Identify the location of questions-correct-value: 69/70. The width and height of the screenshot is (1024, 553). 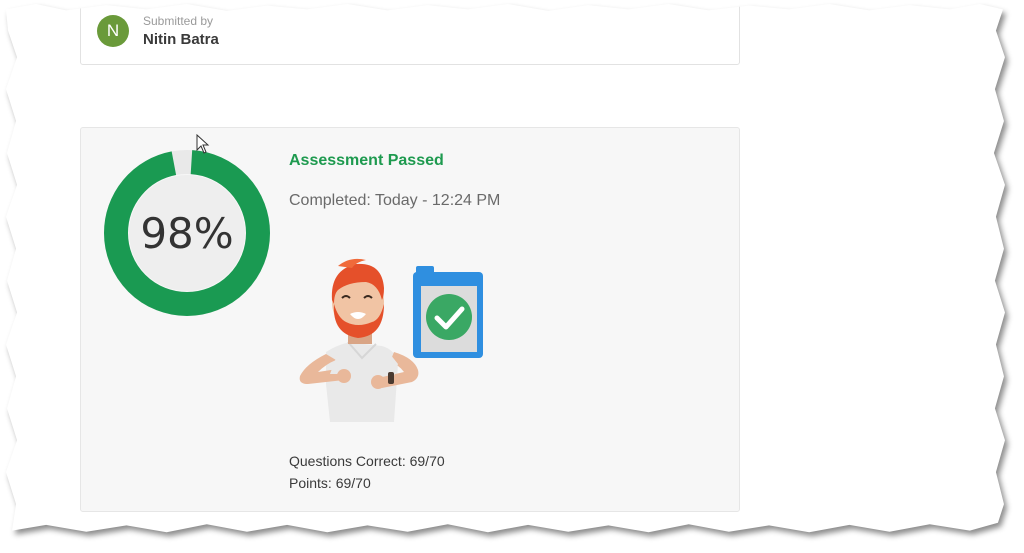
(427, 461).